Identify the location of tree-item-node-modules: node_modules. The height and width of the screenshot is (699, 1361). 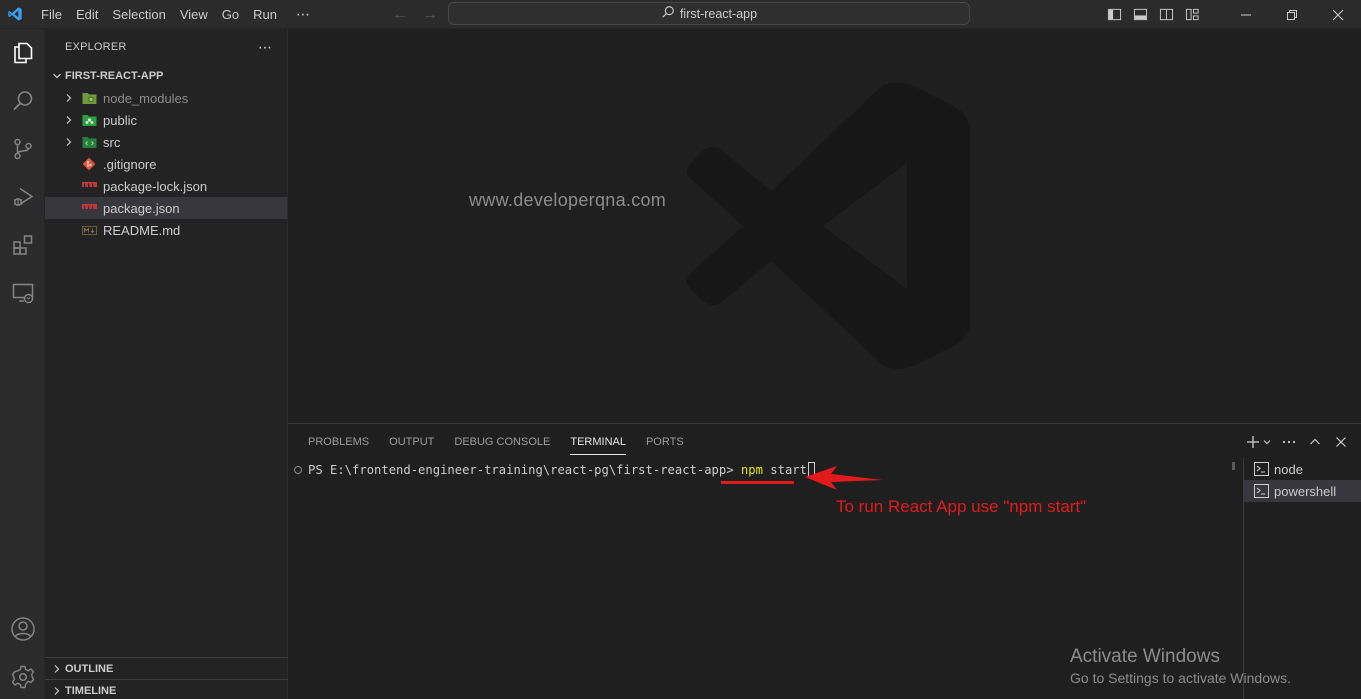
(166, 98).